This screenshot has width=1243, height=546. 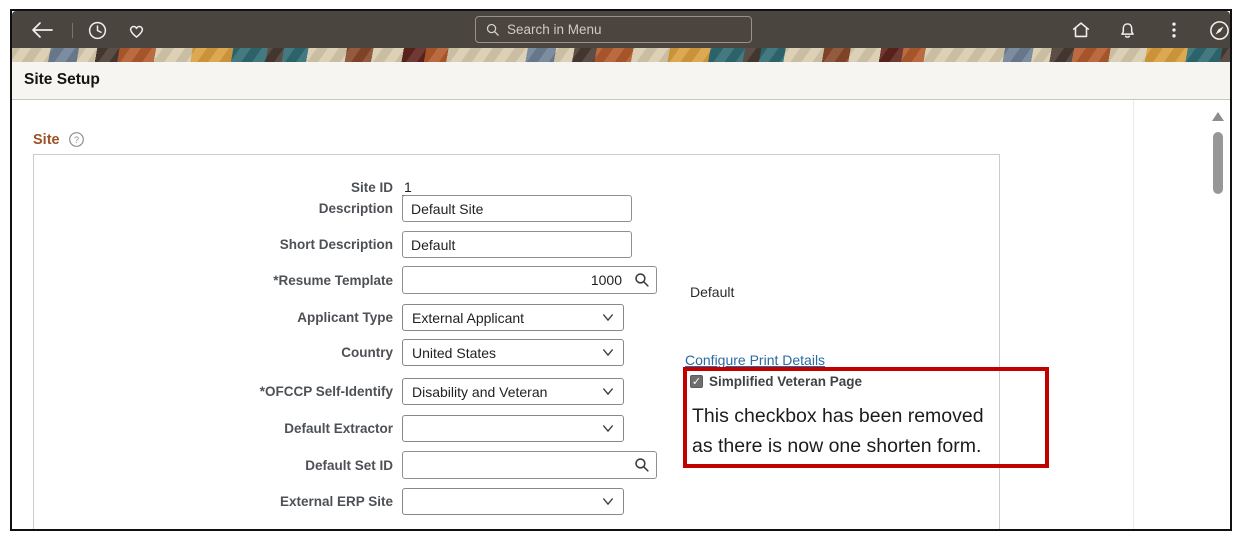 I want to click on global-search, so click(x=613, y=29).